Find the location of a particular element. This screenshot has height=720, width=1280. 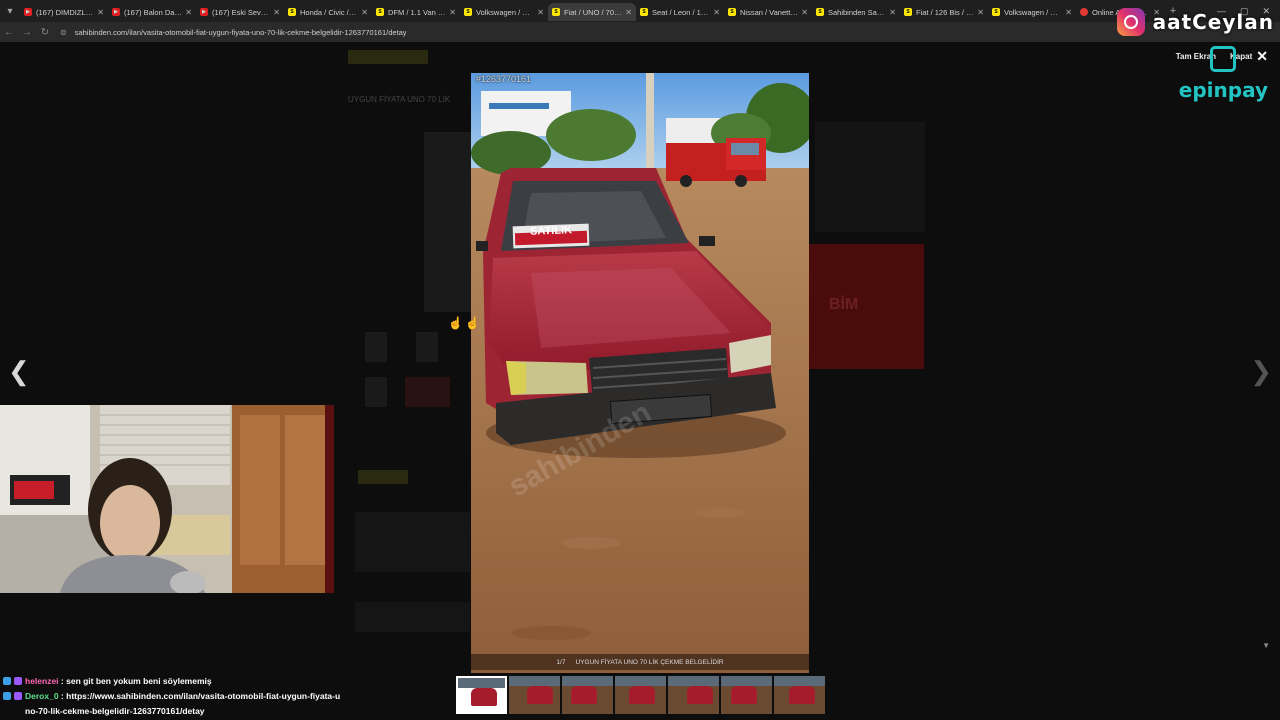

browser-tab: S Seat / Leon / 1.5 E ✕ is located at coordinates (680, 12).